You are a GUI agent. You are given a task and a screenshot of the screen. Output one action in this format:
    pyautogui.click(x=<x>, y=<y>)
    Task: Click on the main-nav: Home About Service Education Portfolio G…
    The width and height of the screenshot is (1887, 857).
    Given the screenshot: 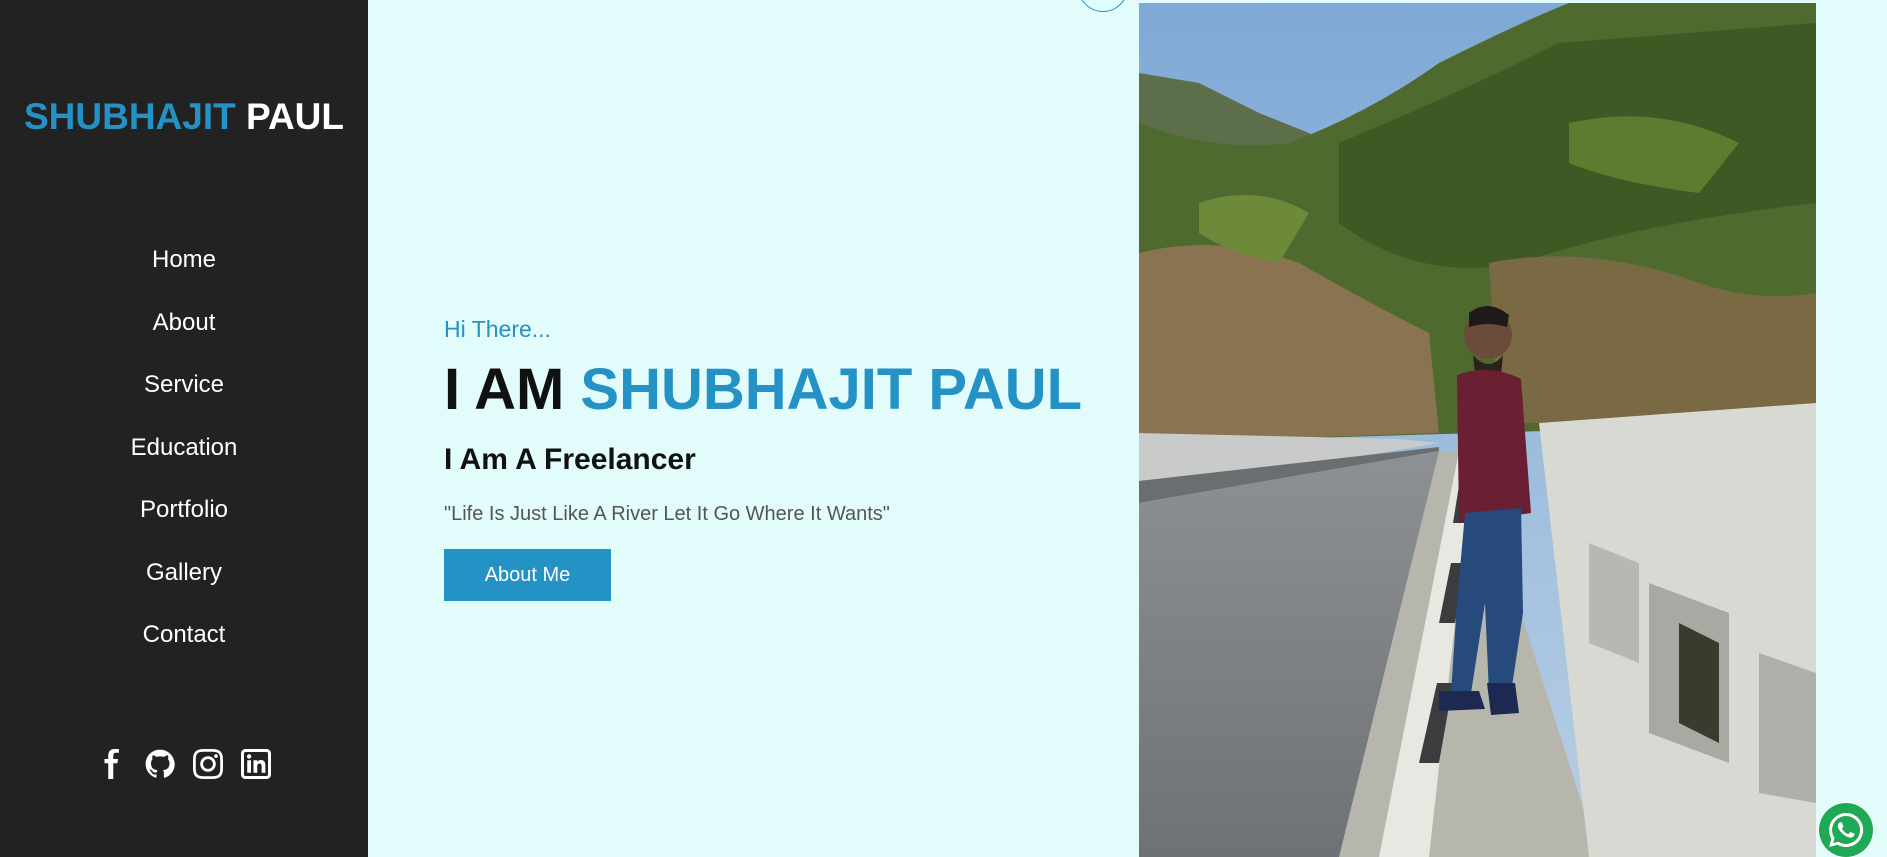 What is the action you would take?
    pyautogui.click(x=184, y=459)
    